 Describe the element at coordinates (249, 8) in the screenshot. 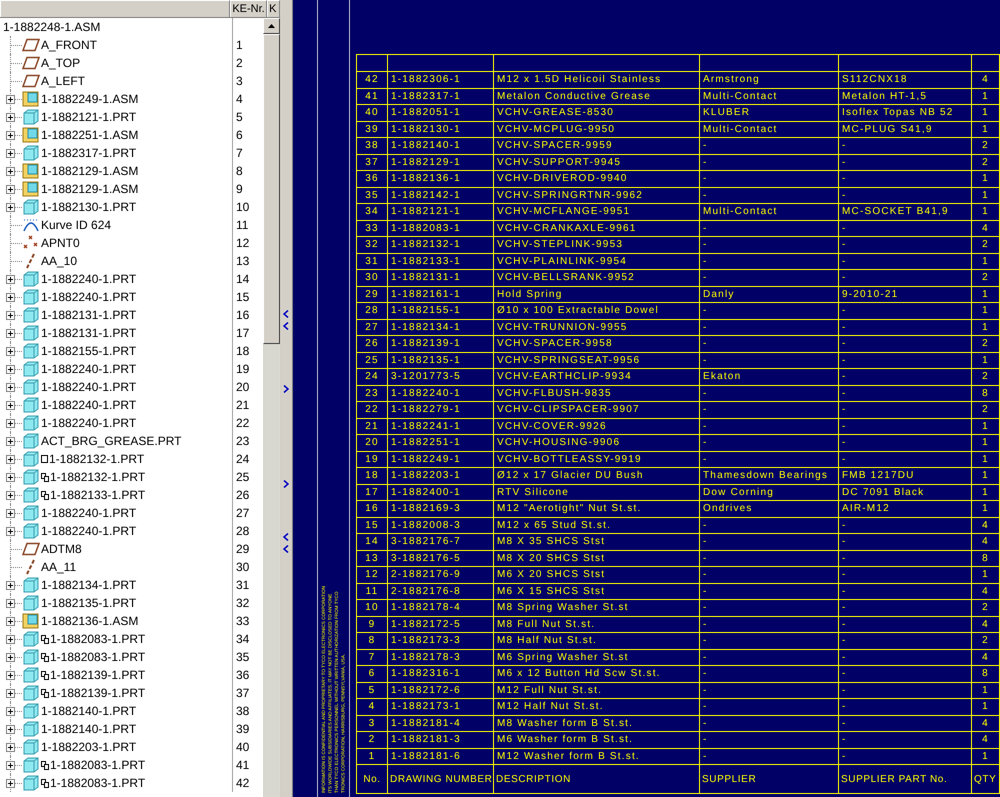

I see `column-header: KE-Nr.` at that location.